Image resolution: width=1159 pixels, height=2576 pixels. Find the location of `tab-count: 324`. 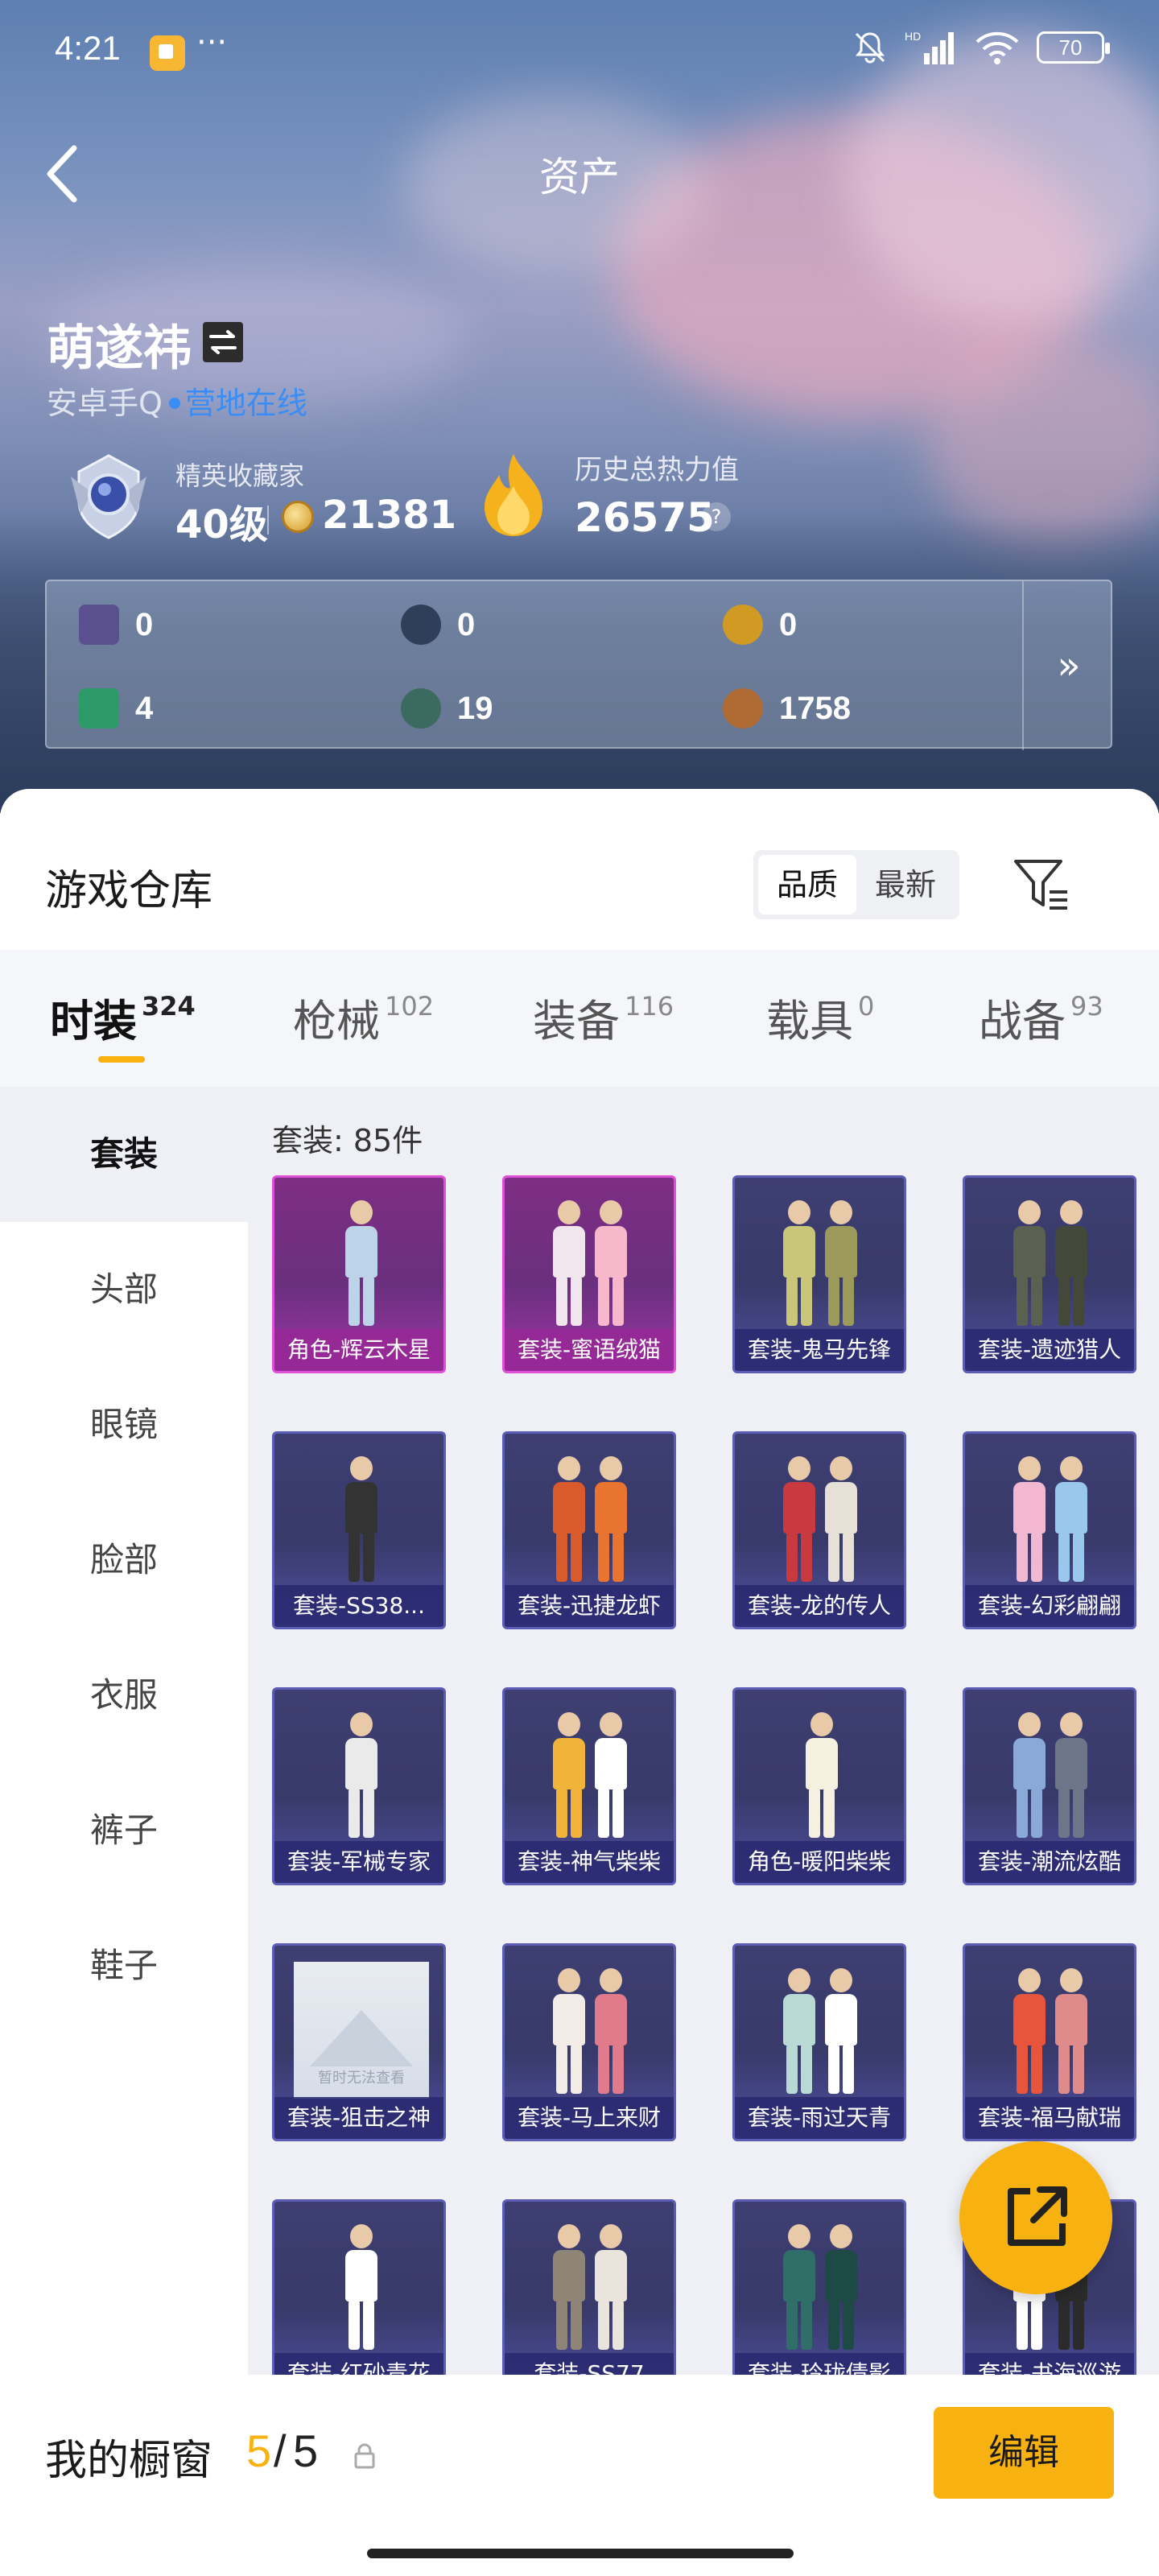

tab-count: 324 is located at coordinates (169, 1007).